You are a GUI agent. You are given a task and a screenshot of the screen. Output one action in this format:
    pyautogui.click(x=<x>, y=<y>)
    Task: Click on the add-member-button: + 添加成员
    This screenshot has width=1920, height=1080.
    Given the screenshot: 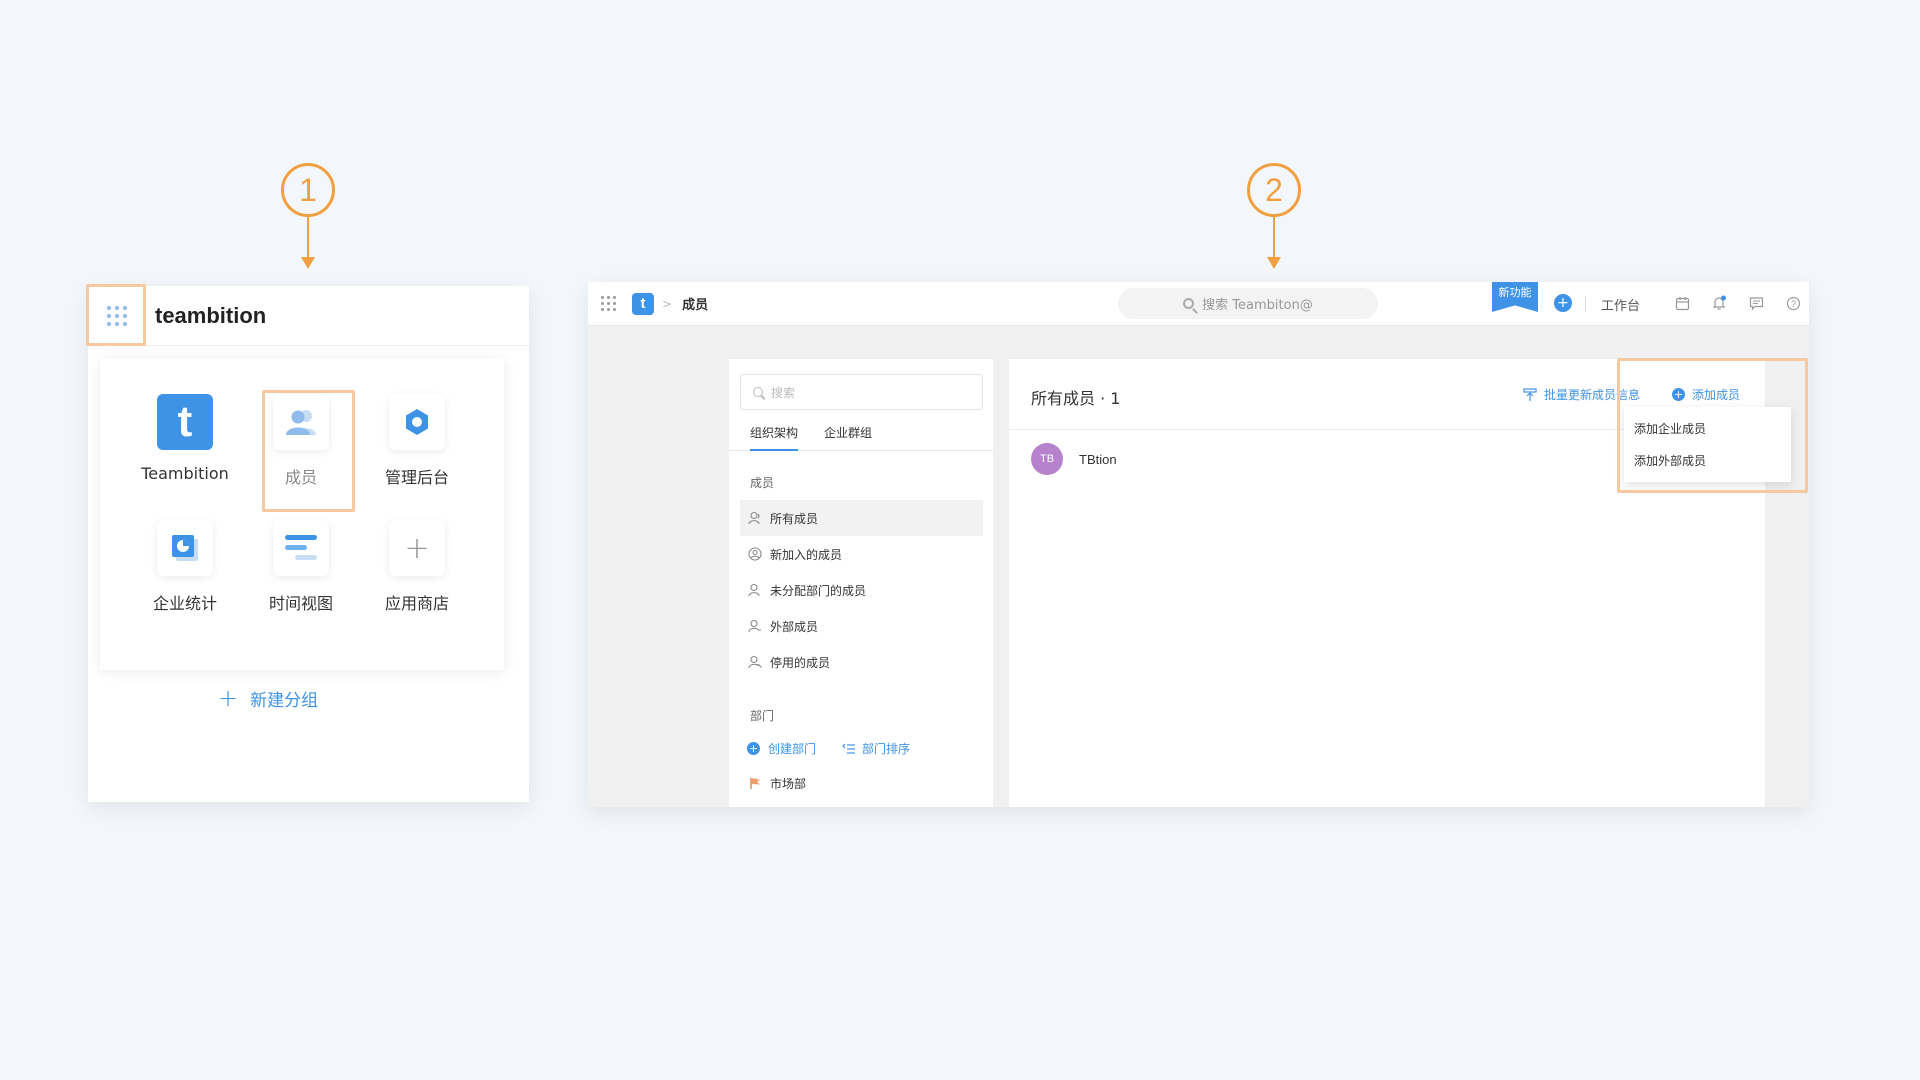 What is the action you would take?
    pyautogui.click(x=1706, y=394)
    